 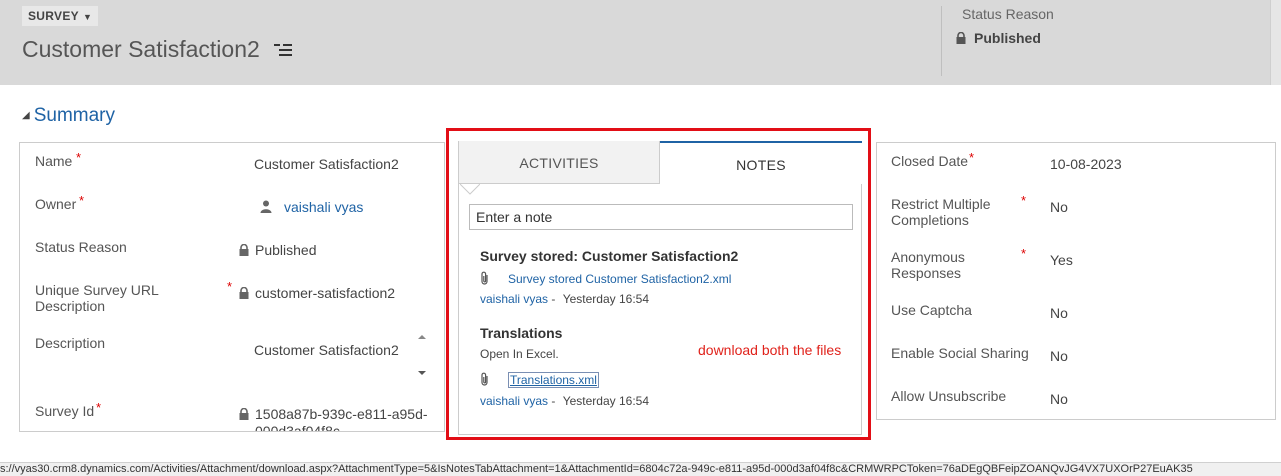 I want to click on attachment-link: Survey stored Customer Satisfaction2.xml, so click(x=619, y=279).